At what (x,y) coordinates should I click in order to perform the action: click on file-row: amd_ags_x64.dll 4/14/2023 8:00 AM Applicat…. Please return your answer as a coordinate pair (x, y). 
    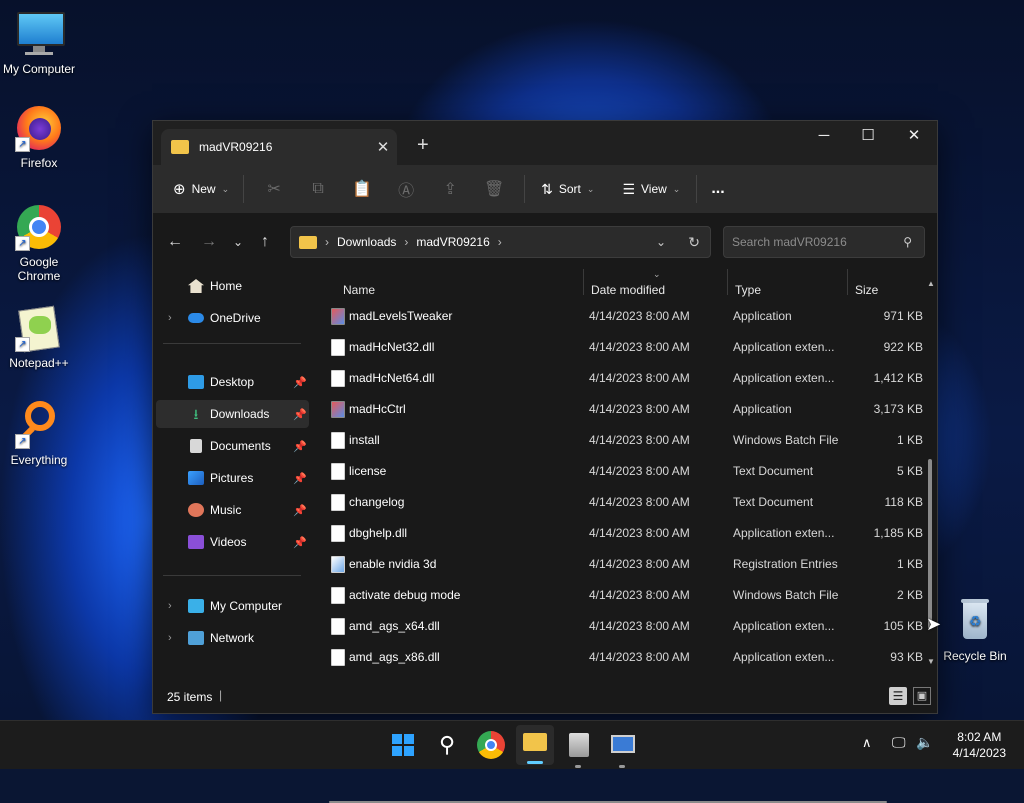
    Looking at the image, I should click on (625, 626).